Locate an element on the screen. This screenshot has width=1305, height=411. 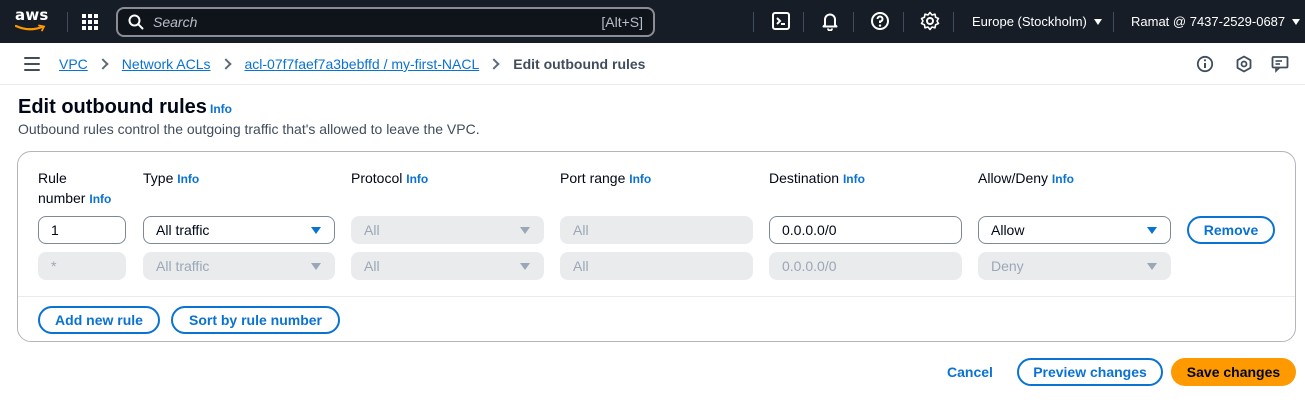
default-type-select: All traffic is located at coordinates (239, 266).